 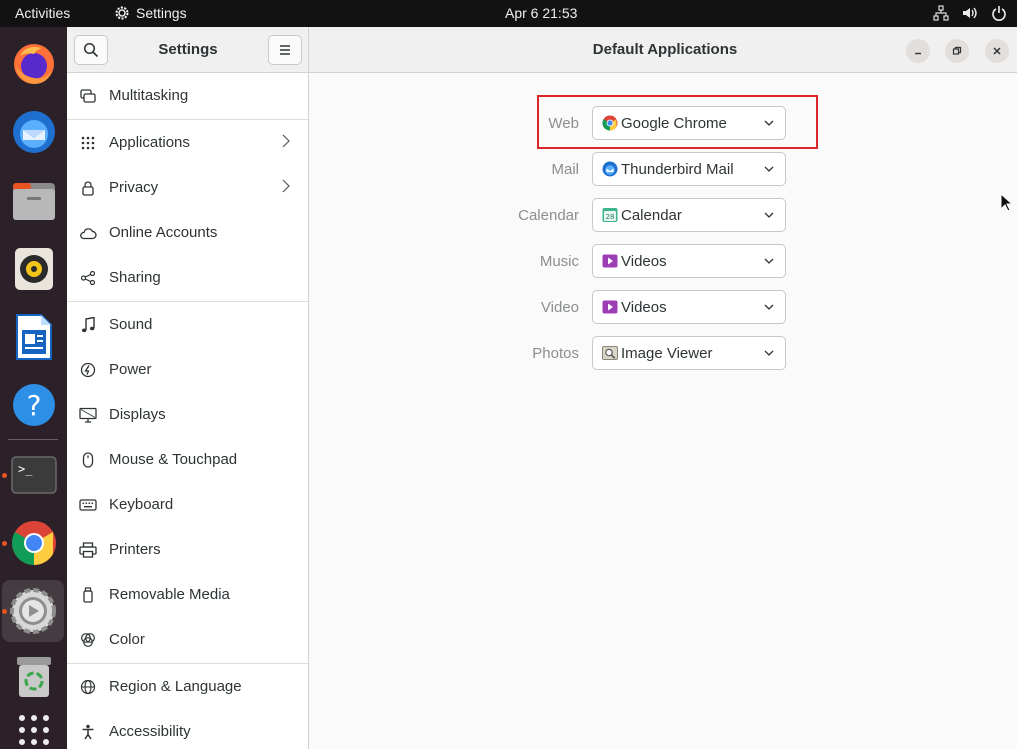 I want to click on sidebar-item-label: Online Accounts, so click(x=163, y=232).